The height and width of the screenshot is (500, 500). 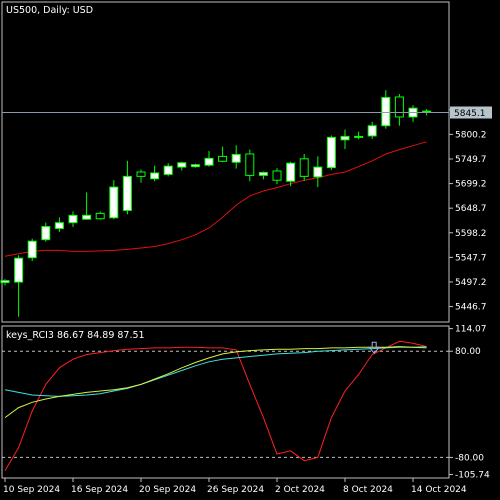 I want to click on price-tick-label: 5800.2, so click(x=471, y=135).